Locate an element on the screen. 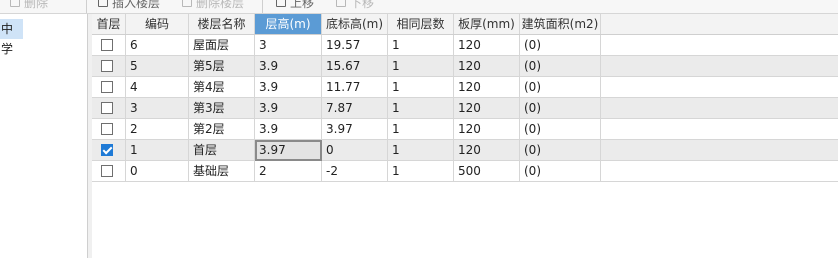 Image resolution: width=838 pixels, height=258 pixels. delete-floor-button: 删除楼层 is located at coordinates (213, 5).